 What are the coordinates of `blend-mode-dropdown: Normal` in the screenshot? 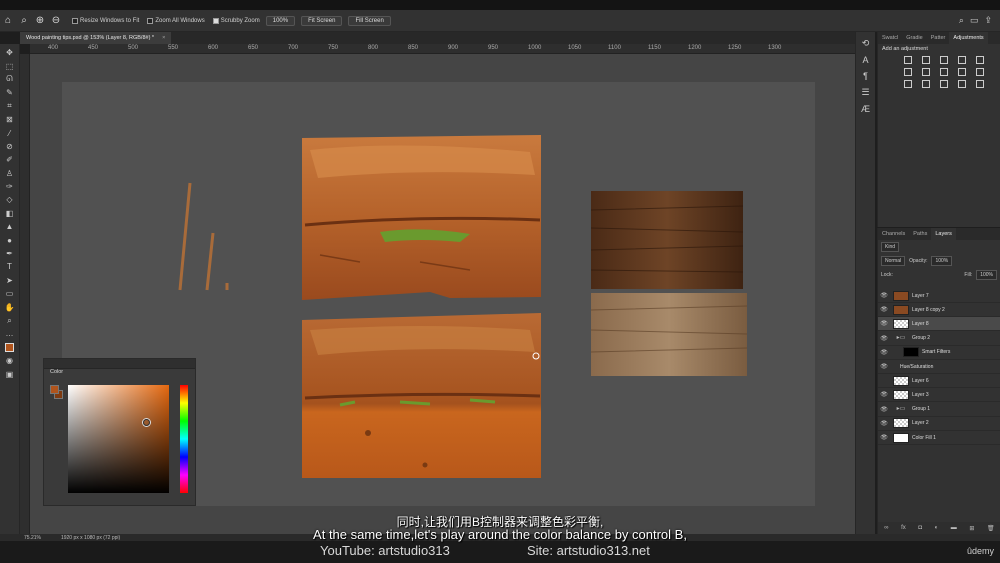 It's located at (893, 261).